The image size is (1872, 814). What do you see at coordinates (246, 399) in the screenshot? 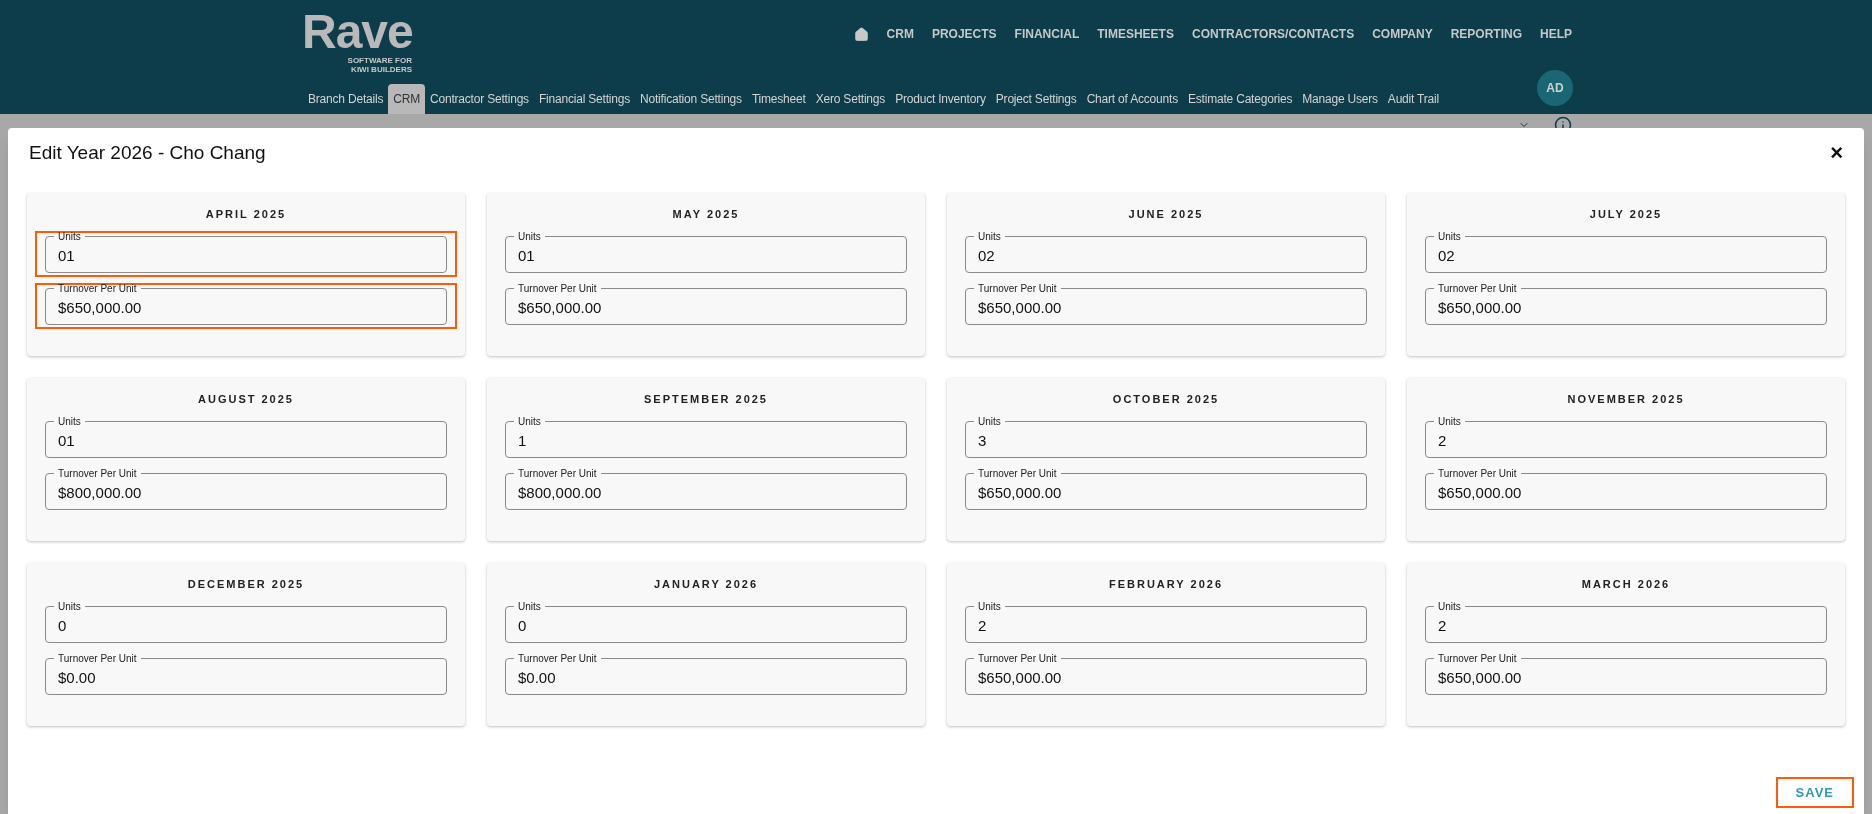
I see `month-title: AUGUST 2025` at bounding box center [246, 399].